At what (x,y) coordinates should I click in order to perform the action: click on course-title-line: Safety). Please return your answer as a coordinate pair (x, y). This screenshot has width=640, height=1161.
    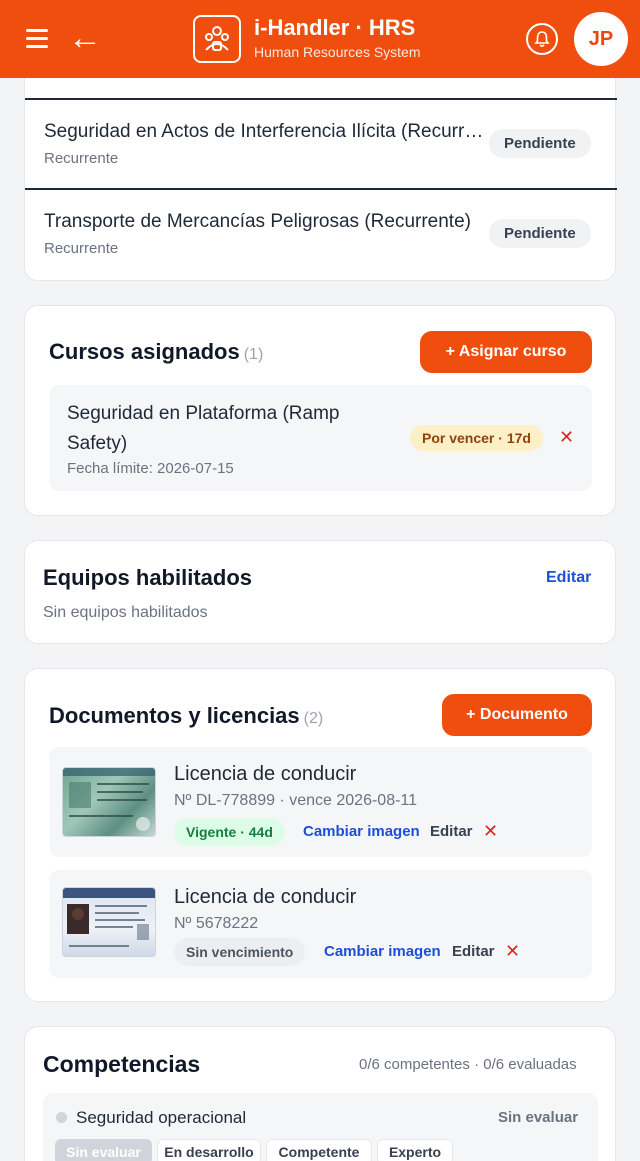
    Looking at the image, I should click on (97, 443).